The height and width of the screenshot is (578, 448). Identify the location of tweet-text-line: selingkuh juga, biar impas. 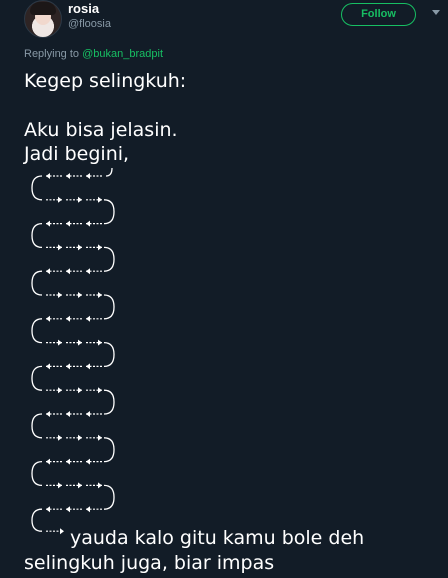
(149, 563).